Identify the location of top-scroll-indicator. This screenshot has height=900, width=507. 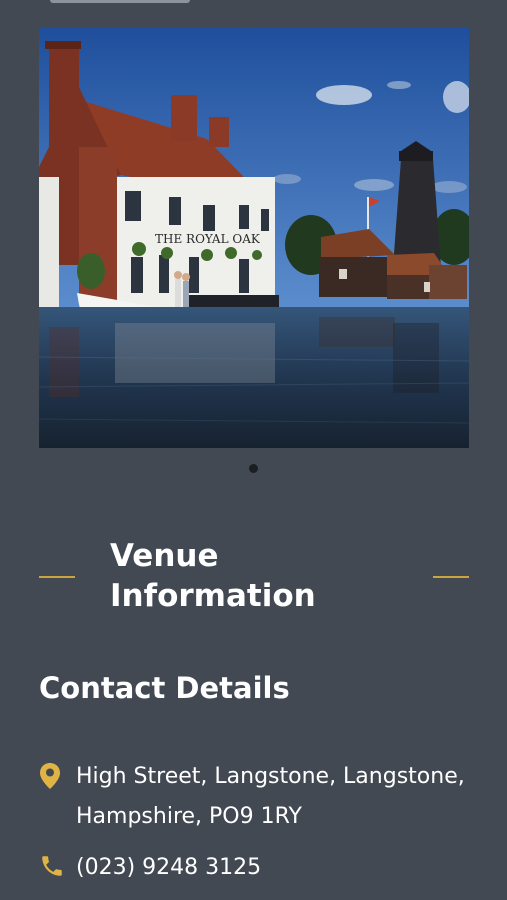
(120, 1).